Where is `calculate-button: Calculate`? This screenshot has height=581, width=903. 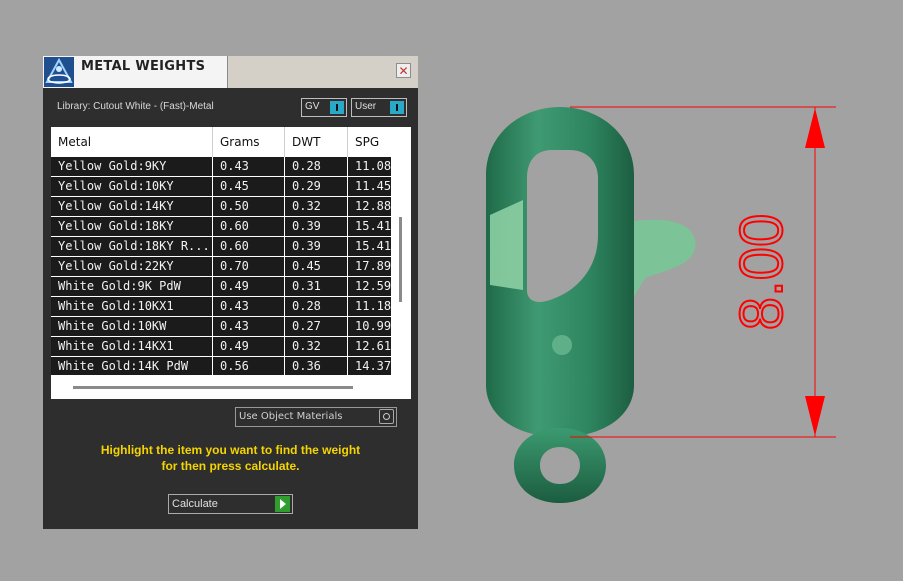
calculate-button: Calculate is located at coordinates (230, 504).